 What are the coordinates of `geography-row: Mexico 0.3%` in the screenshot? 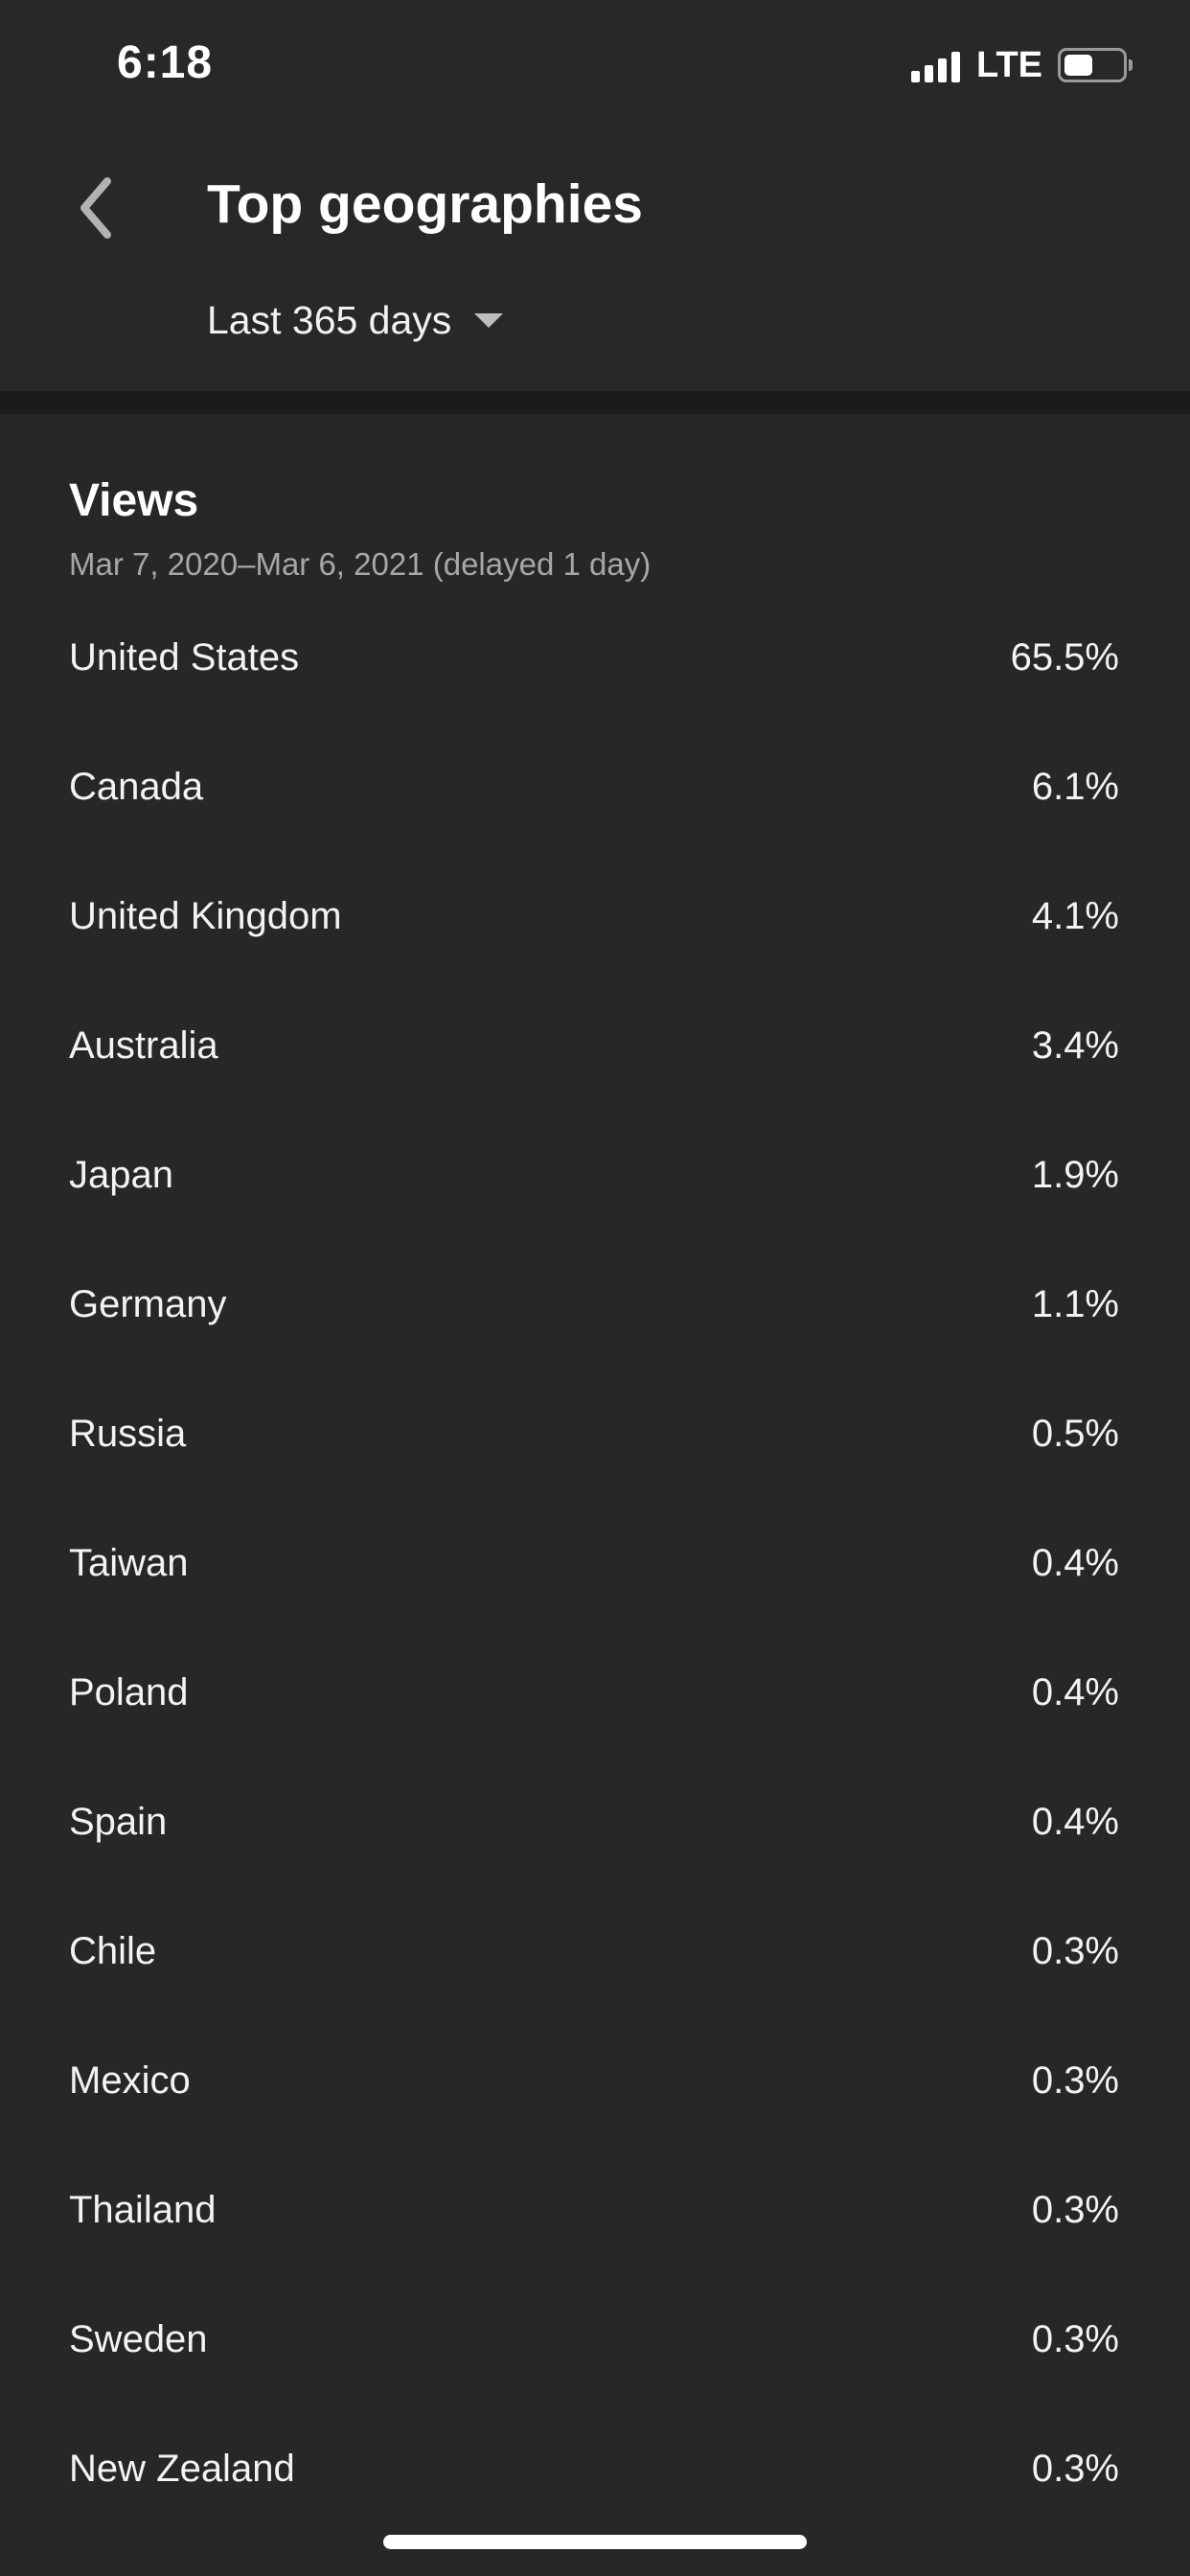 It's located at (594, 2120).